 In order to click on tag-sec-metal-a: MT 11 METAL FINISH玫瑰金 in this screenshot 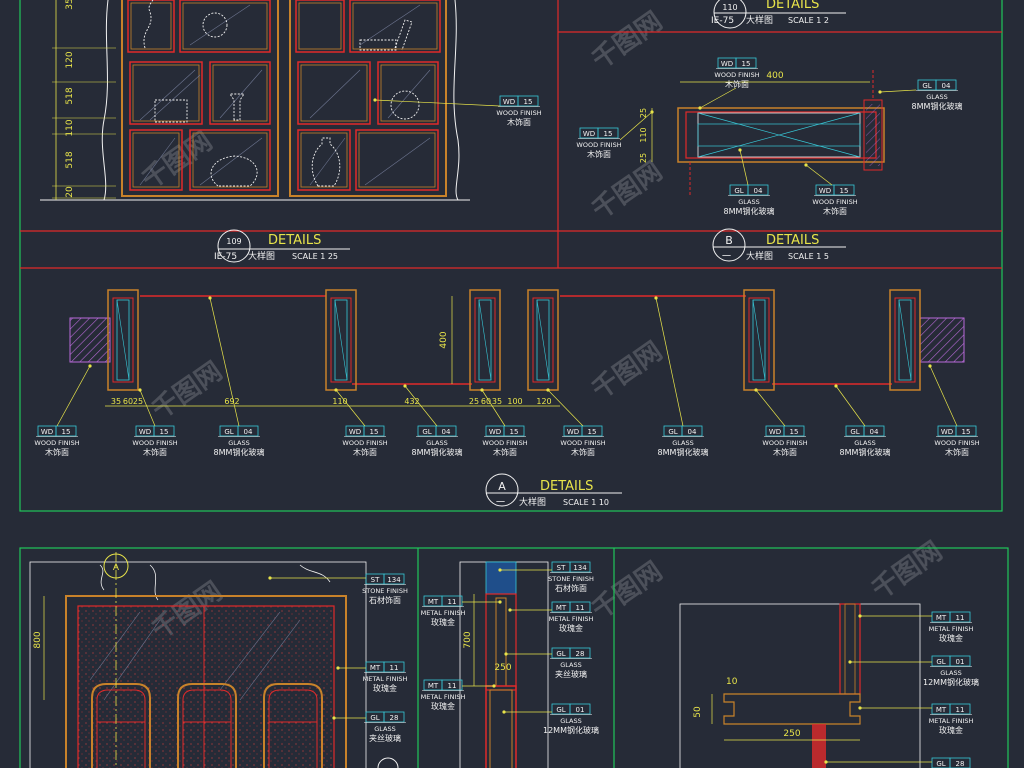, I will do `click(461, 611)`.